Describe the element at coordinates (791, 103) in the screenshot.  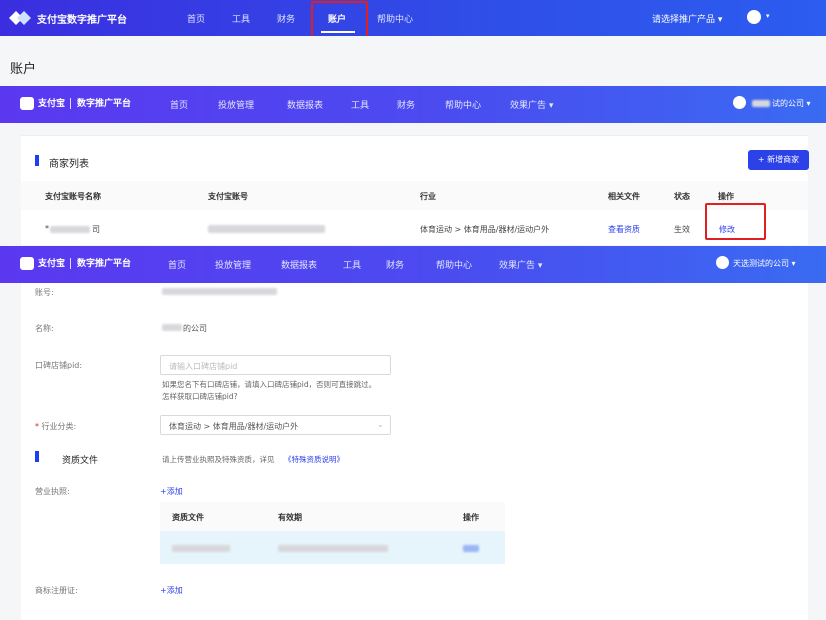
I see `user-menu: 试的公司 ▾` at that location.